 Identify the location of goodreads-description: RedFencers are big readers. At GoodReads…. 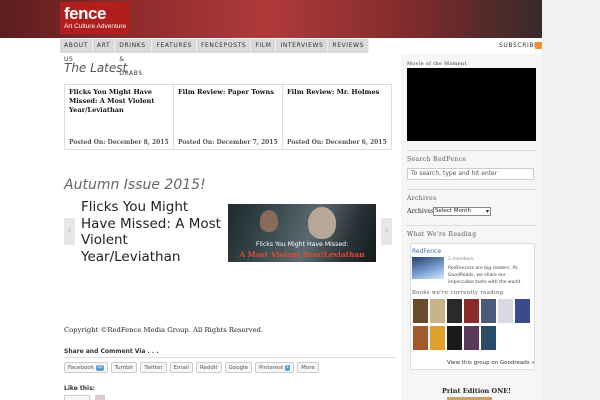
(485, 275).